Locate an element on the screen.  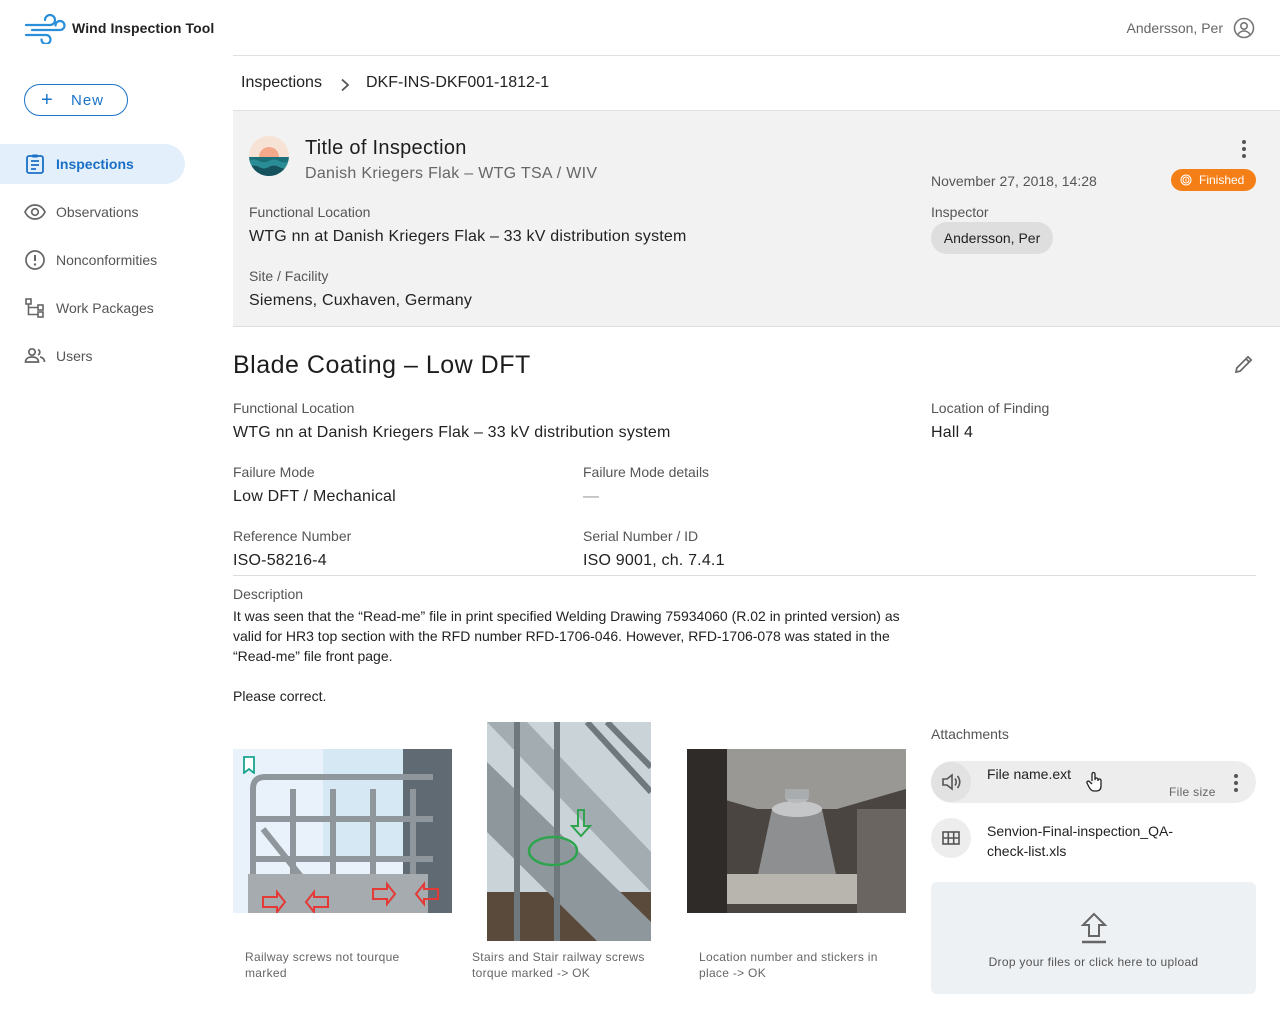
users-icon is located at coordinates (35, 355).